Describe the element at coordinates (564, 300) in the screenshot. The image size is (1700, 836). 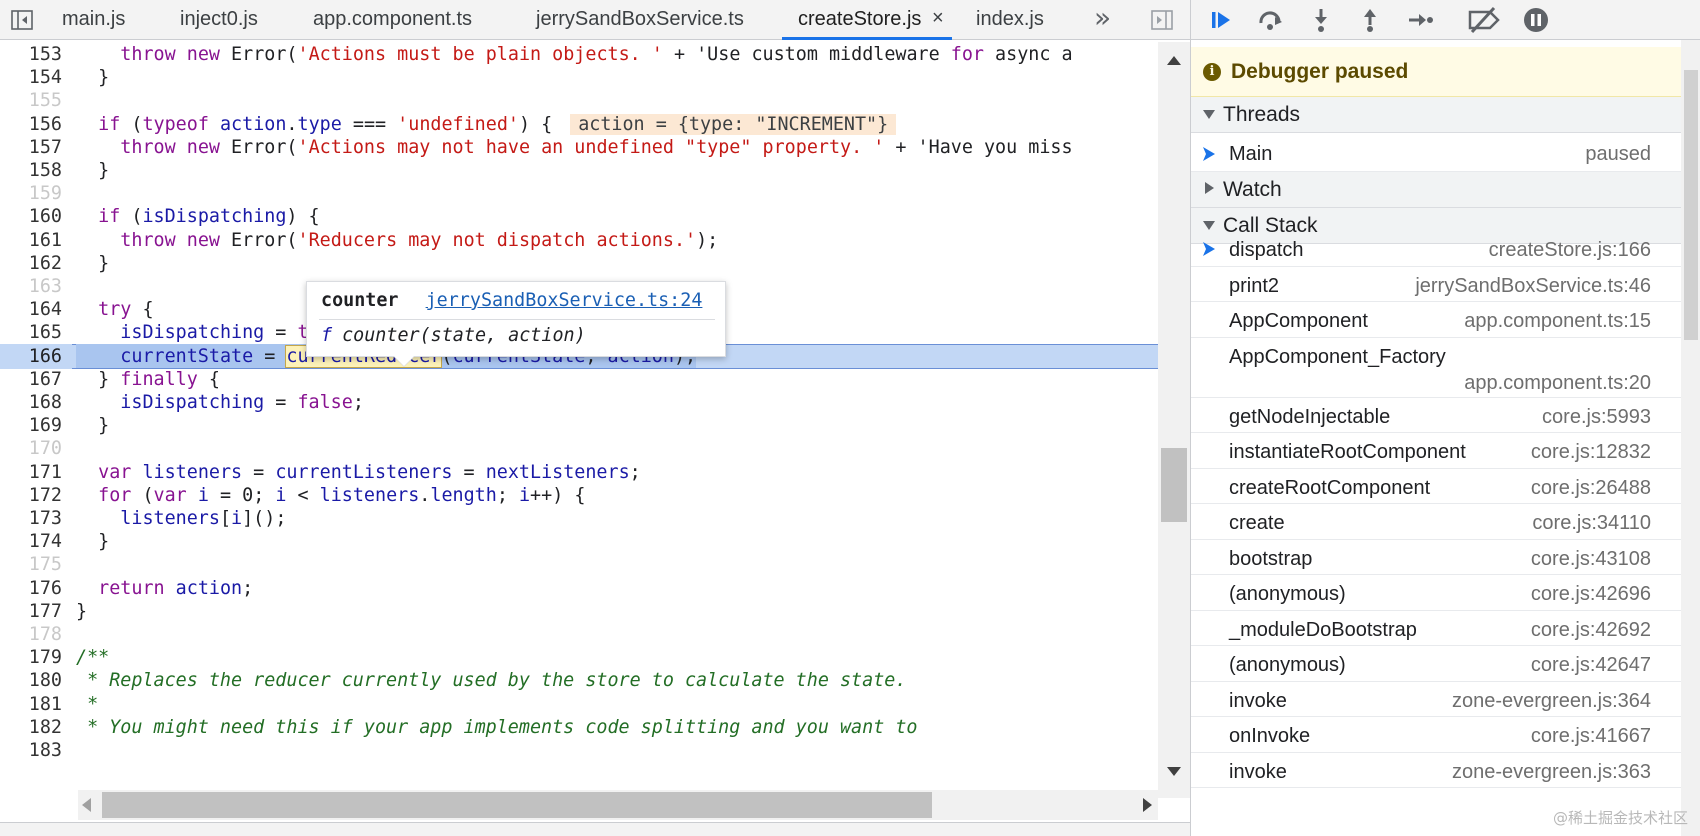
I see `popover-source-link: jerrySandBoxService.ts:24` at that location.